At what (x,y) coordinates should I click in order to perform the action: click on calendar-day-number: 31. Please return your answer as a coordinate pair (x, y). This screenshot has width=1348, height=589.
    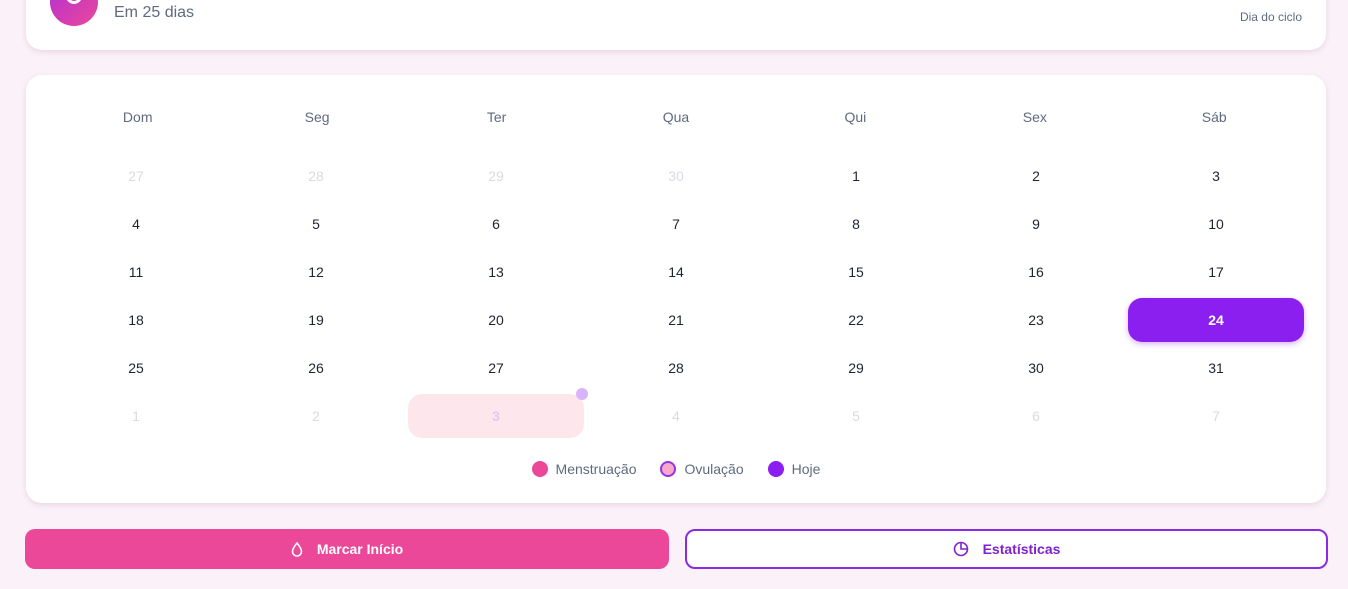
    Looking at the image, I should click on (1216, 368).